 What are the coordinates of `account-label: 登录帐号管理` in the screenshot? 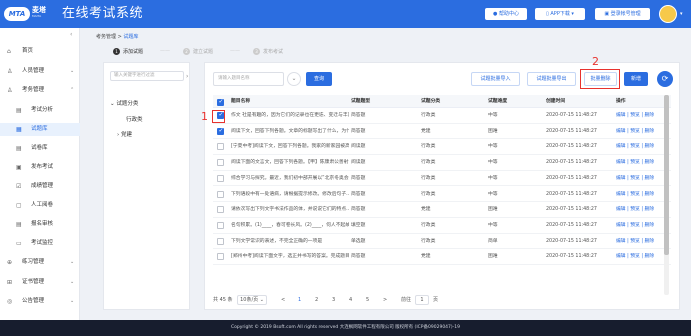 It's located at (625, 14).